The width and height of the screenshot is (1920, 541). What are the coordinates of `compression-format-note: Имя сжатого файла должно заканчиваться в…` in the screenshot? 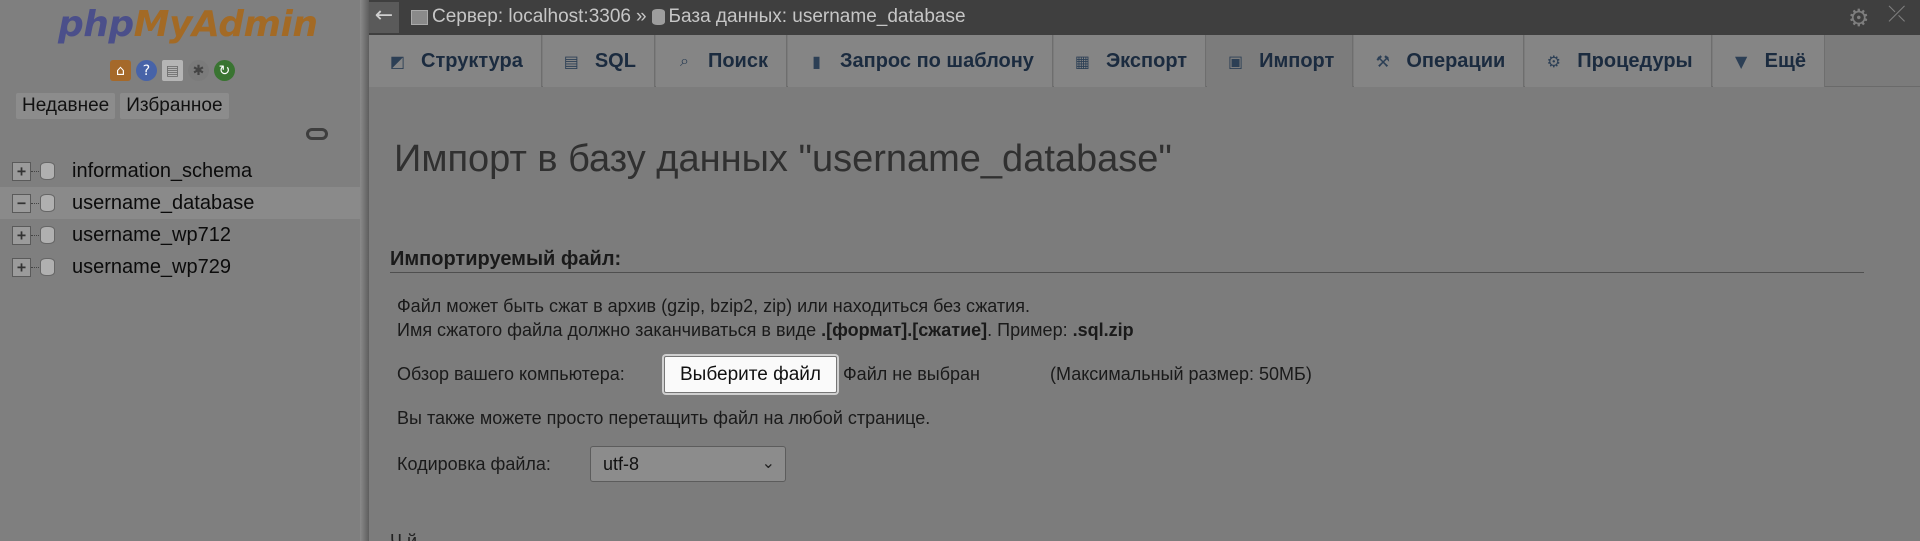 It's located at (765, 330).